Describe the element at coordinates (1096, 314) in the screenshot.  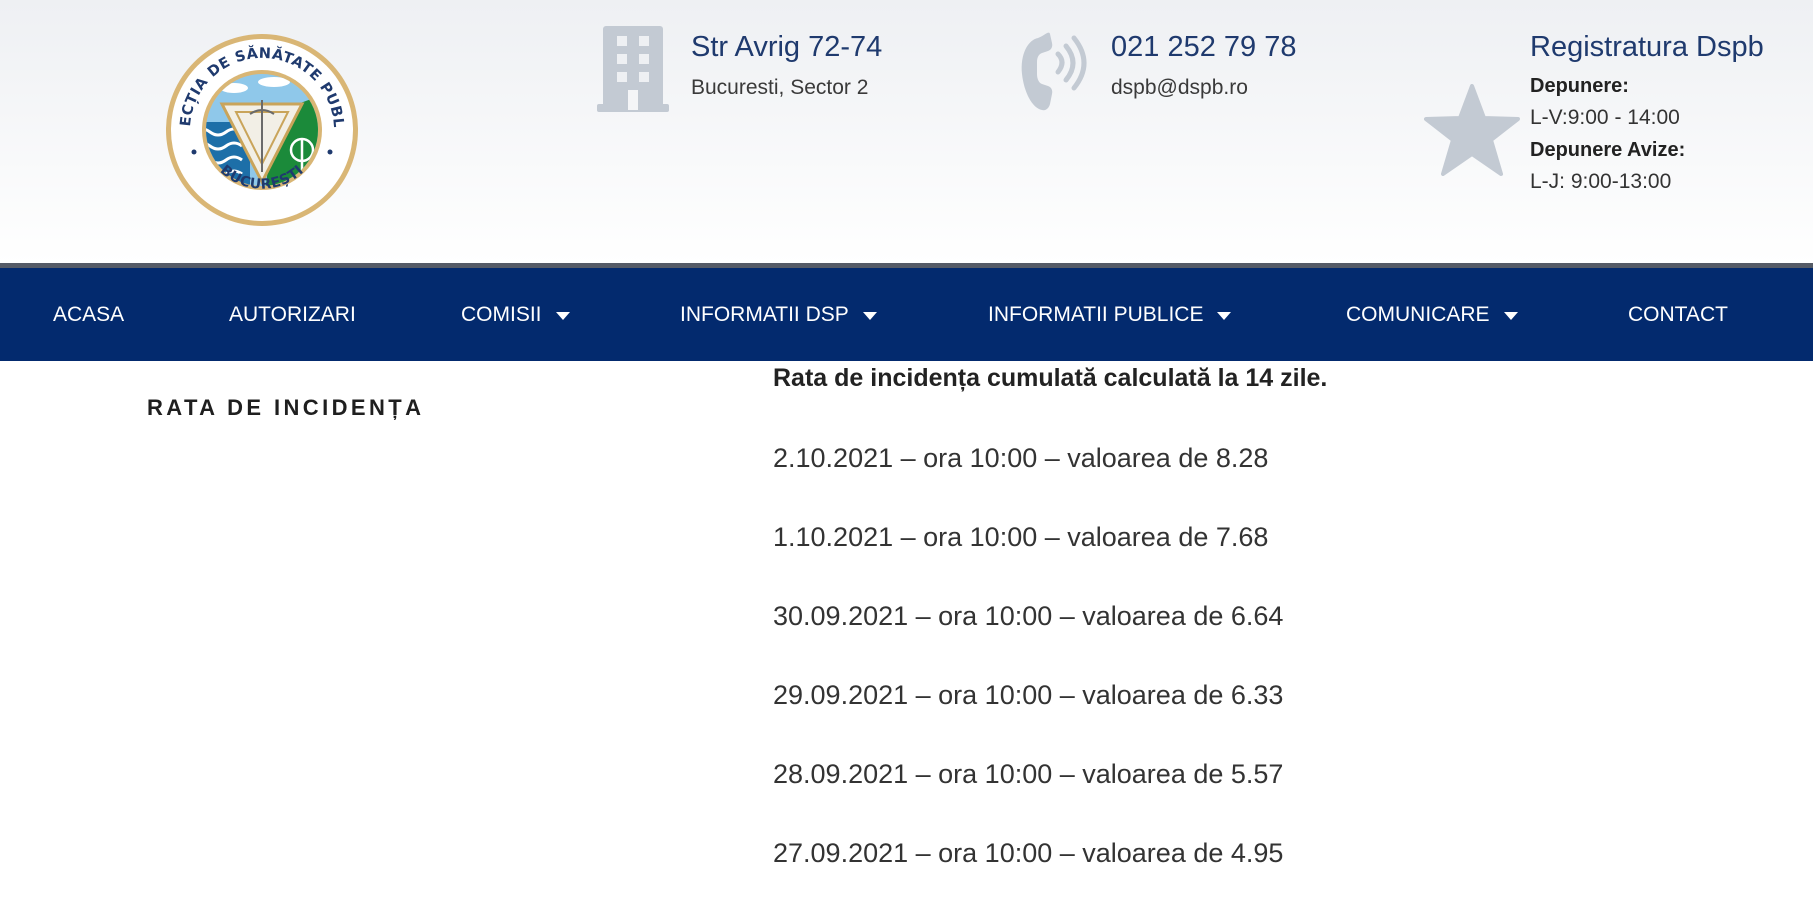
I see `nav-item-label: INFORMATII PUBLICE` at that location.